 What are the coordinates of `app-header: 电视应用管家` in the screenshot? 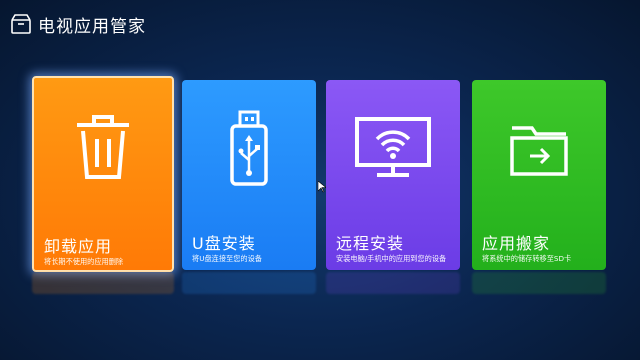 It's located at (78, 24).